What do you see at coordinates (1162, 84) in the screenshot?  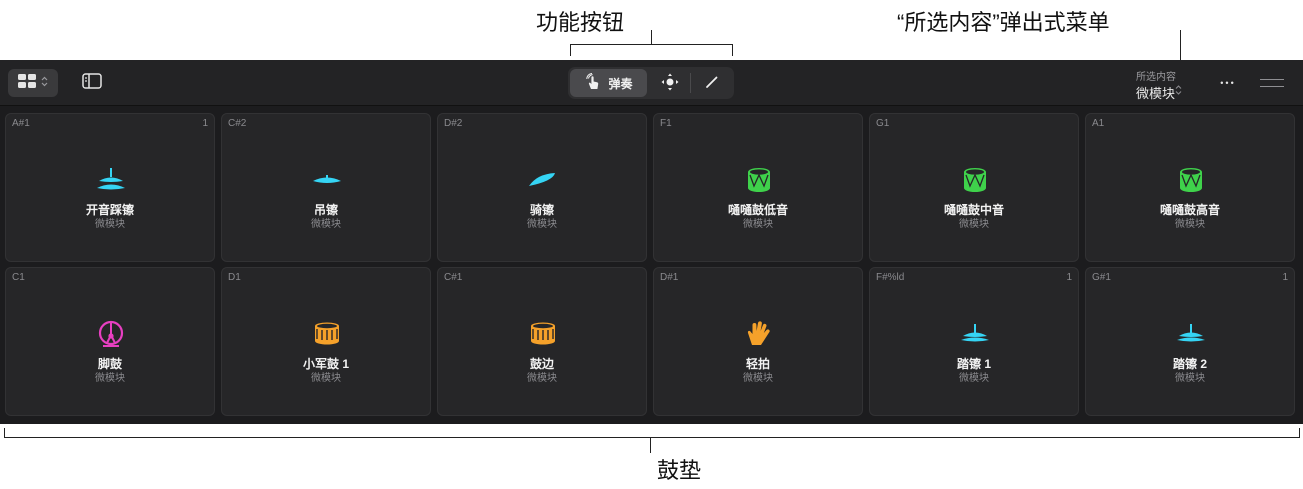 I see `selection-popup-menu: 所选内容 微模块` at bounding box center [1162, 84].